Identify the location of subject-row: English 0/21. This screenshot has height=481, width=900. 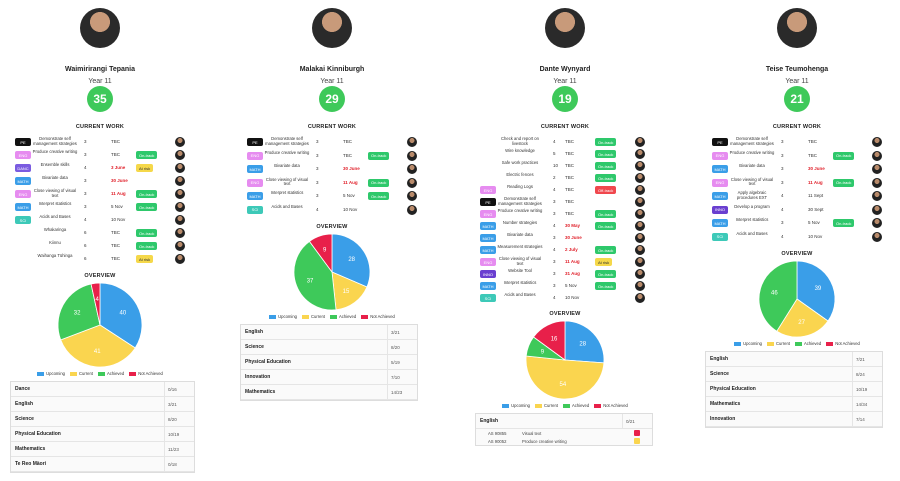
(564, 421).